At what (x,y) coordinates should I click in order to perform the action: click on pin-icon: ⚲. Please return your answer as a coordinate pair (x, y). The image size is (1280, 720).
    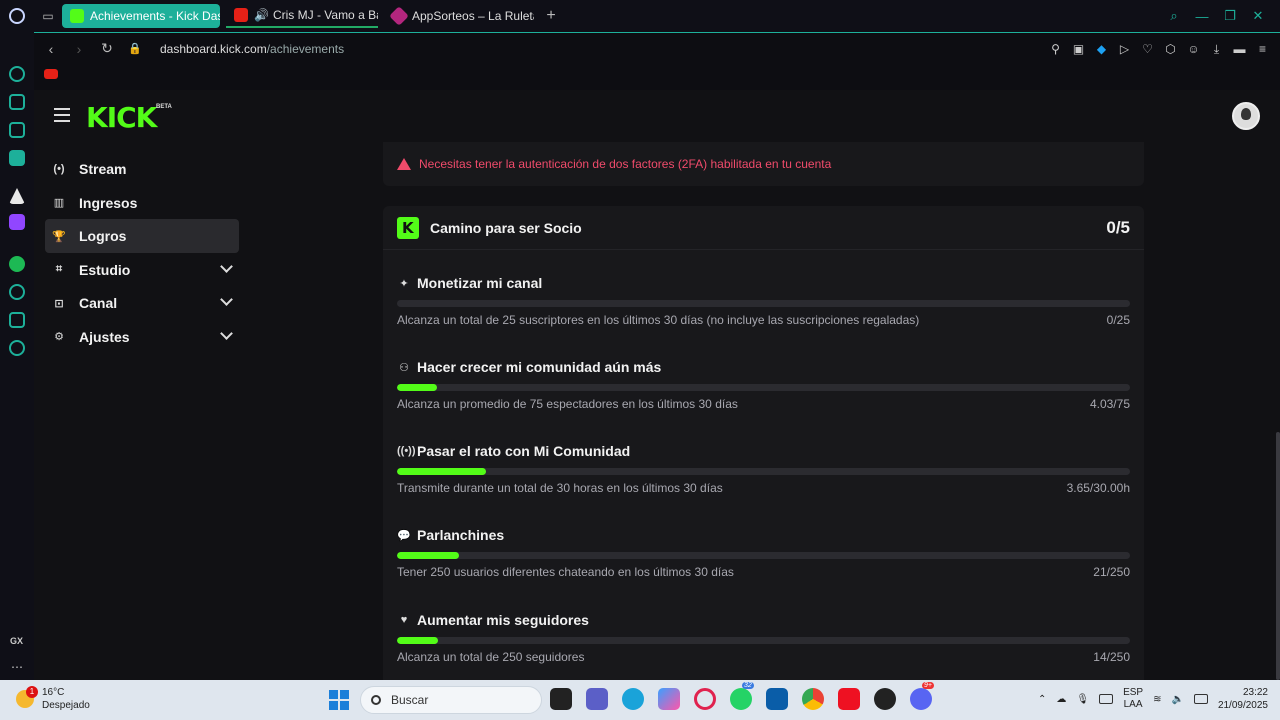
    Looking at the image, I should click on (1055, 49).